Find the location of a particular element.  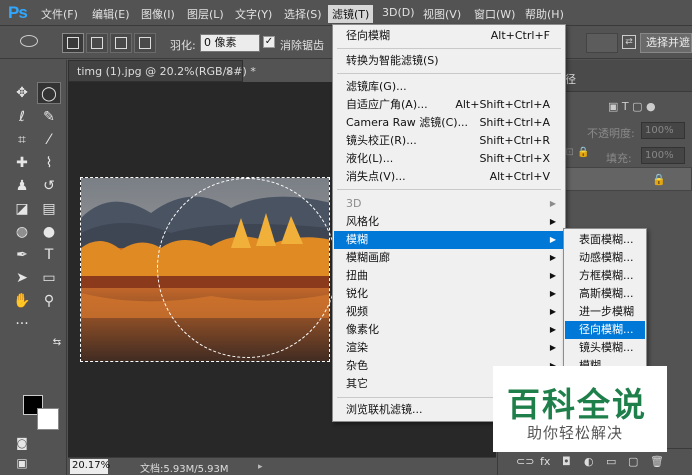

liquify-item: 液化(L)... Shift+Ctrl+X is located at coordinates (449, 159).